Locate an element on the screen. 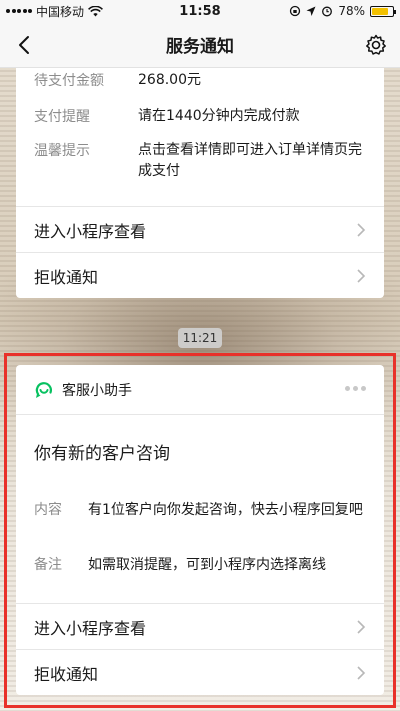  field-value: 请在1440分钟内完成付款 is located at coordinates (219, 116).